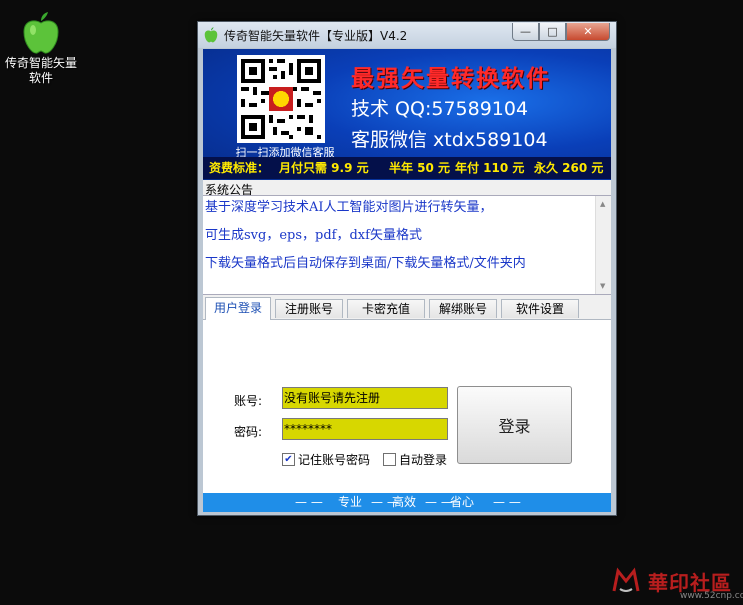  Describe the element at coordinates (349, 207) in the screenshot. I see `notice-line: 基于深度学习技术AI人工智能对图片进行转矢量，` at that location.